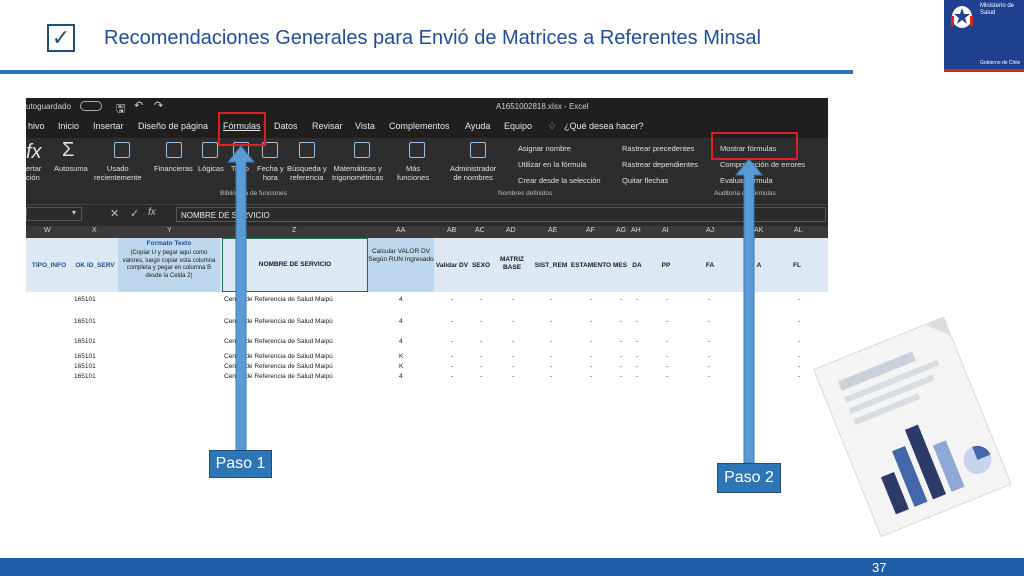 The image size is (1024, 576). I want to click on enter-icon: ✓, so click(134, 213).